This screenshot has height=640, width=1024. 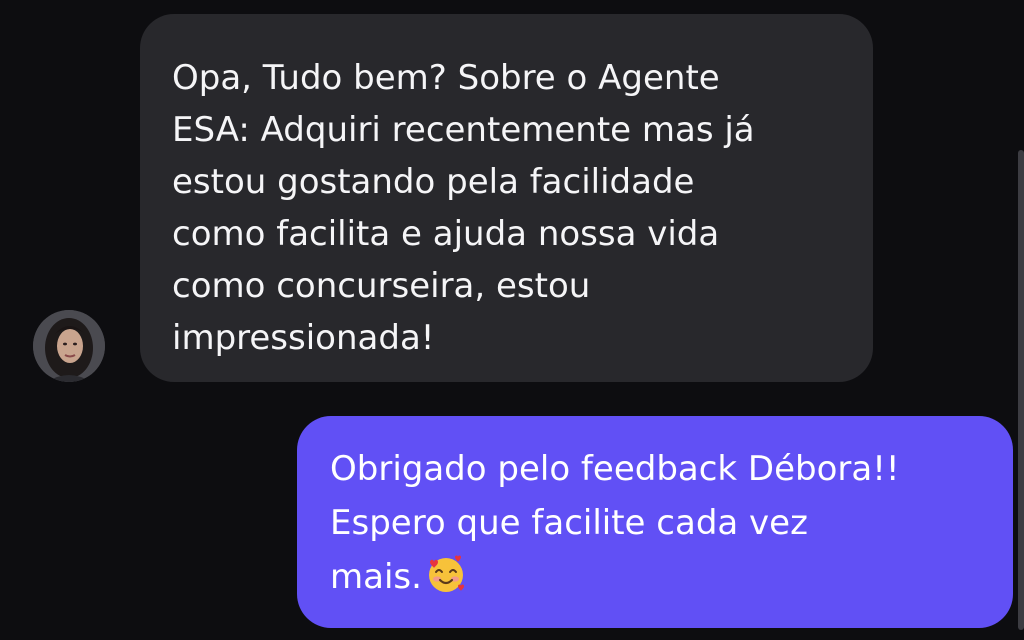 What do you see at coordinates (446, 78) in the screenshot?
I see `message-text-line: Opa, Tudo bem? Sobre o Agente` at bounding box center [446, 78].